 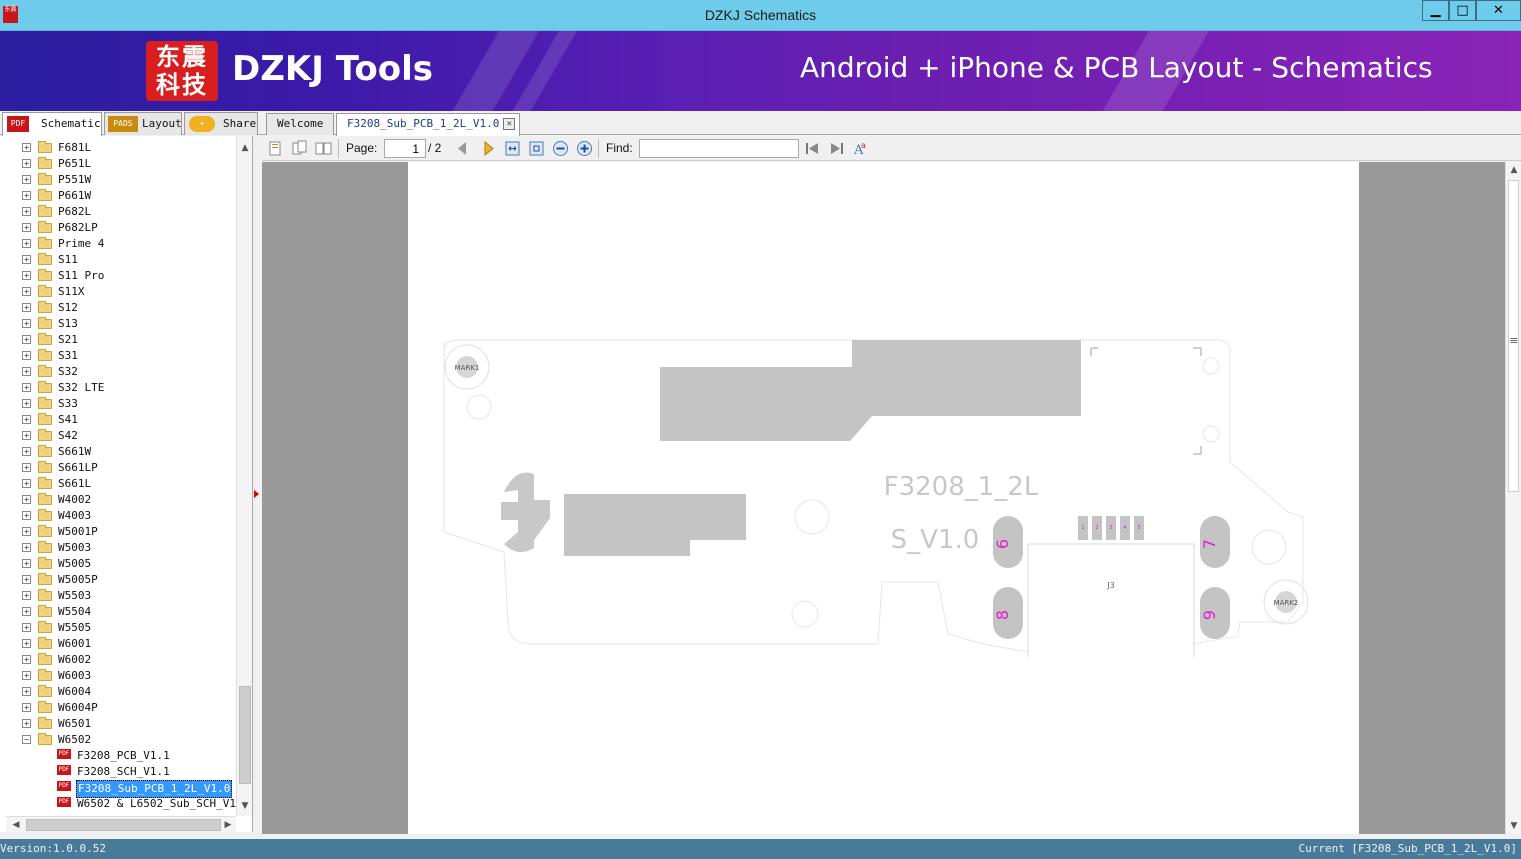 What do you see at coordinates (536, 148) in the screenshot?
I see `fit-page-icon` at bounding box center [536, 148].